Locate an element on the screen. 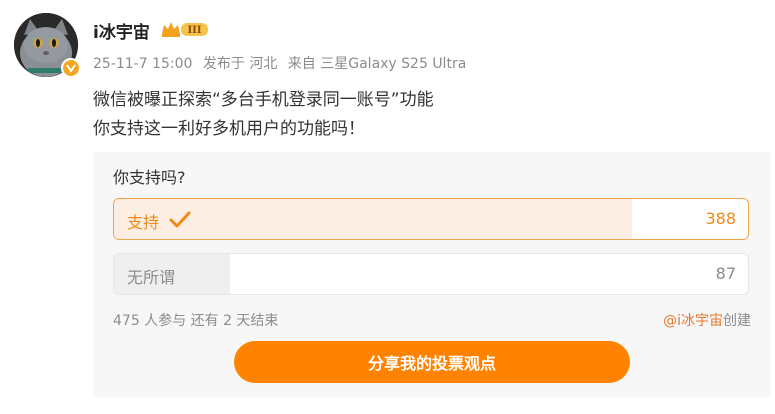  verified-badge-icon is located at coordinates (71, 68).